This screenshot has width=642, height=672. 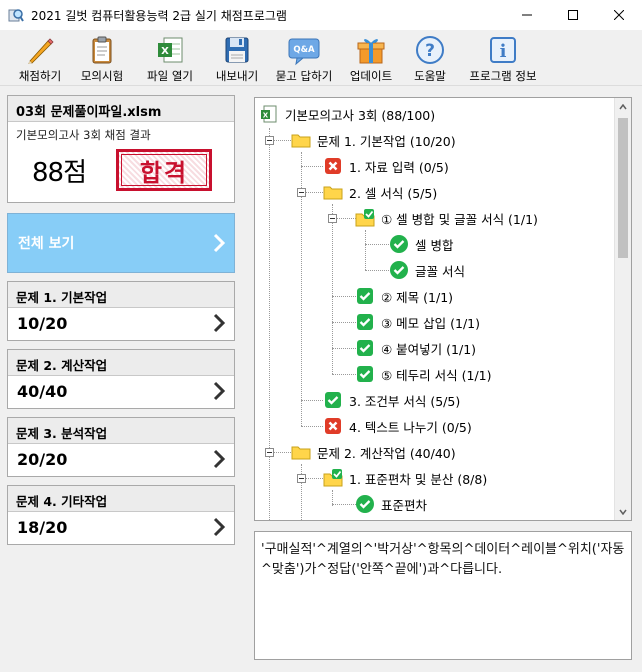 I want to click on tree-item-label: 문제 1. 기본작업 (10/20), so click(x=386, y=141).